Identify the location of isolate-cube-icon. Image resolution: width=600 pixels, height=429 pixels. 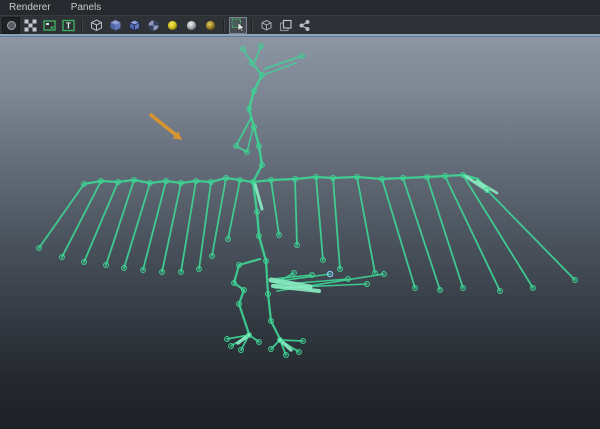
(266, 25).